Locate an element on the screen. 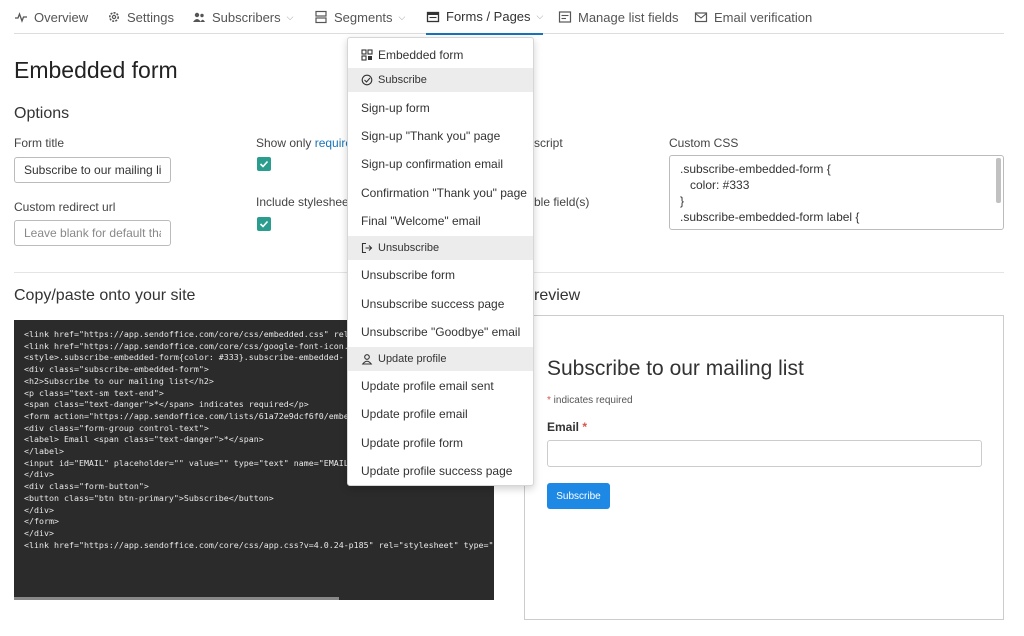 This screenshot has height=636, width=1024. page-title: Embedded form is located at coordinates (96, 70).